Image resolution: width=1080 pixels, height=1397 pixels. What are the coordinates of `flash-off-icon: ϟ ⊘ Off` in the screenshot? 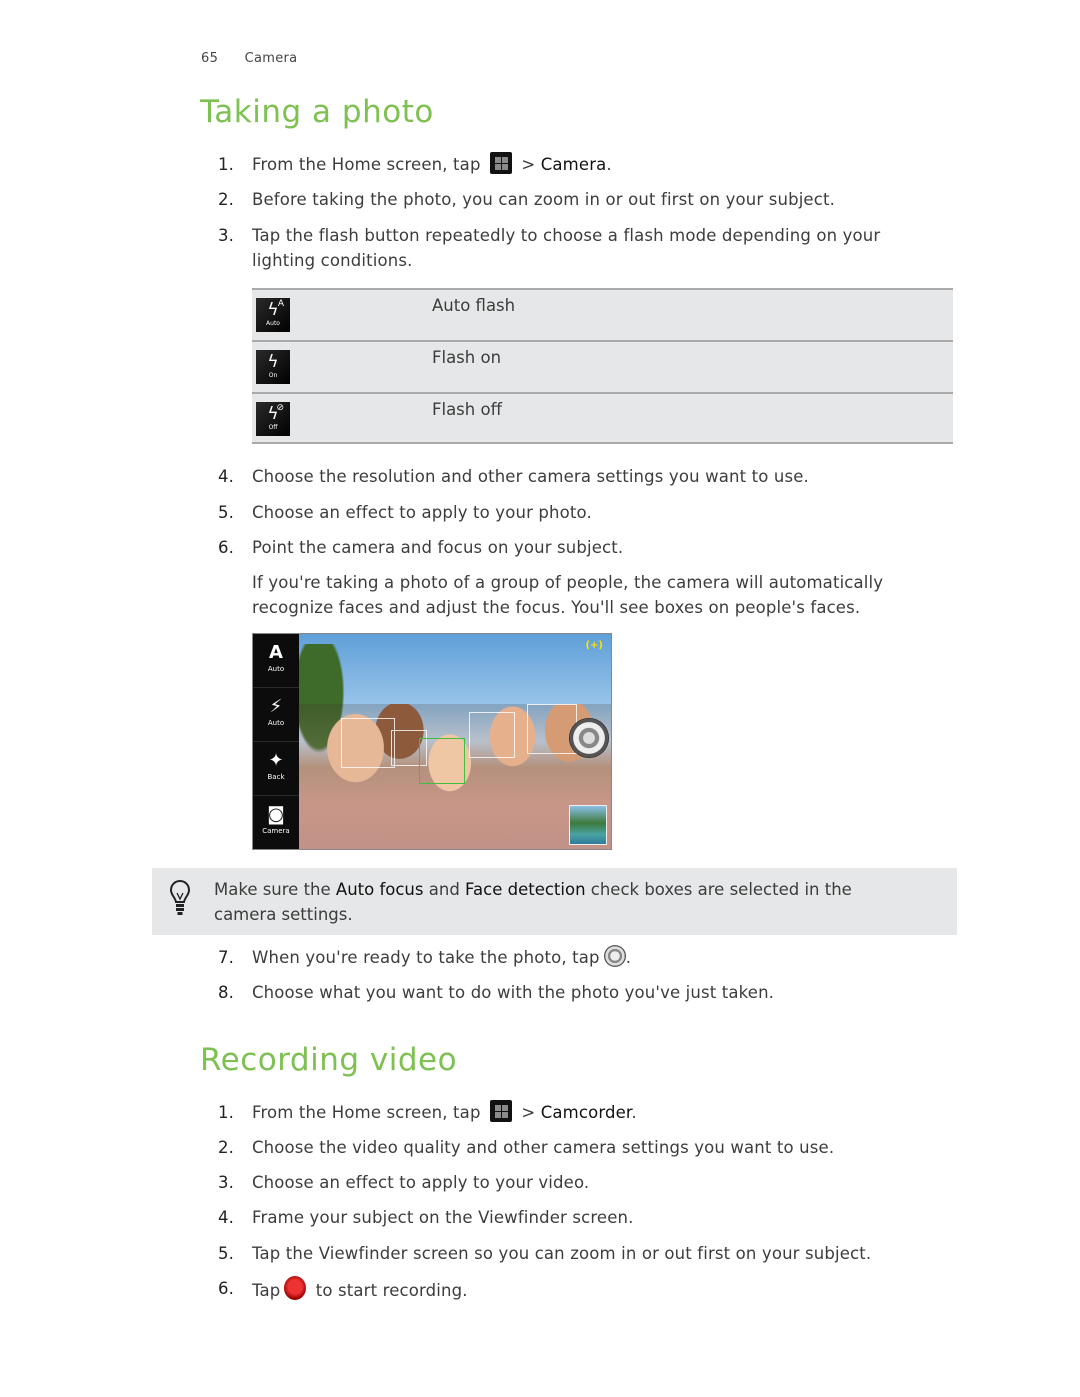 It's located at (273, 419).